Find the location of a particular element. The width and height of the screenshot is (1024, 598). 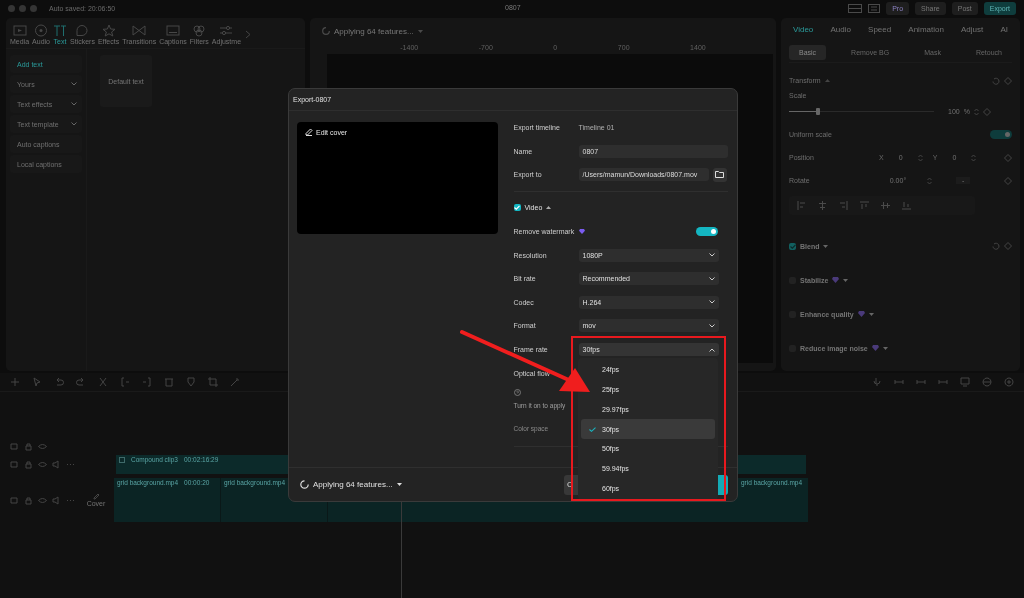

sliders-icon is located at coordinates (226, 30).